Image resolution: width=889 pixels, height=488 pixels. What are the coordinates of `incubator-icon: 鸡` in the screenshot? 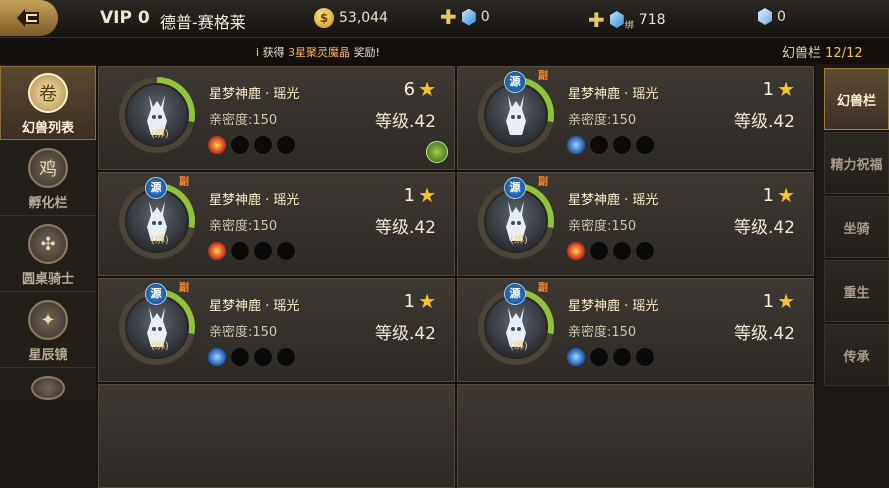 It's located at (48, 168).